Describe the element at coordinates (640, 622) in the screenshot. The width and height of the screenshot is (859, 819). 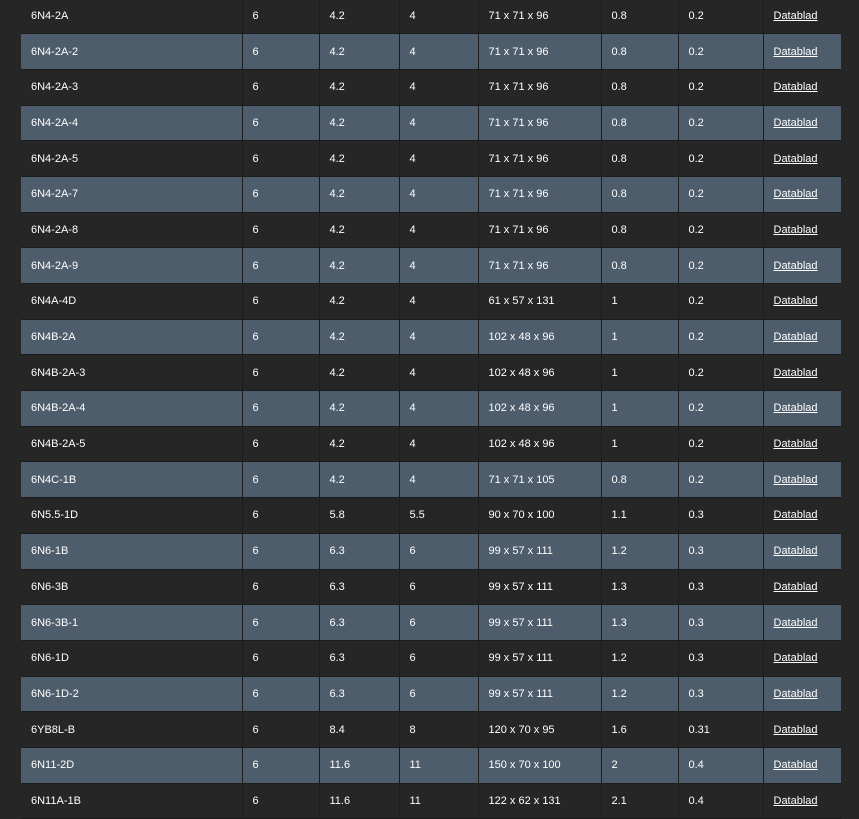
I see `weight-cell: 1.3` at that location.